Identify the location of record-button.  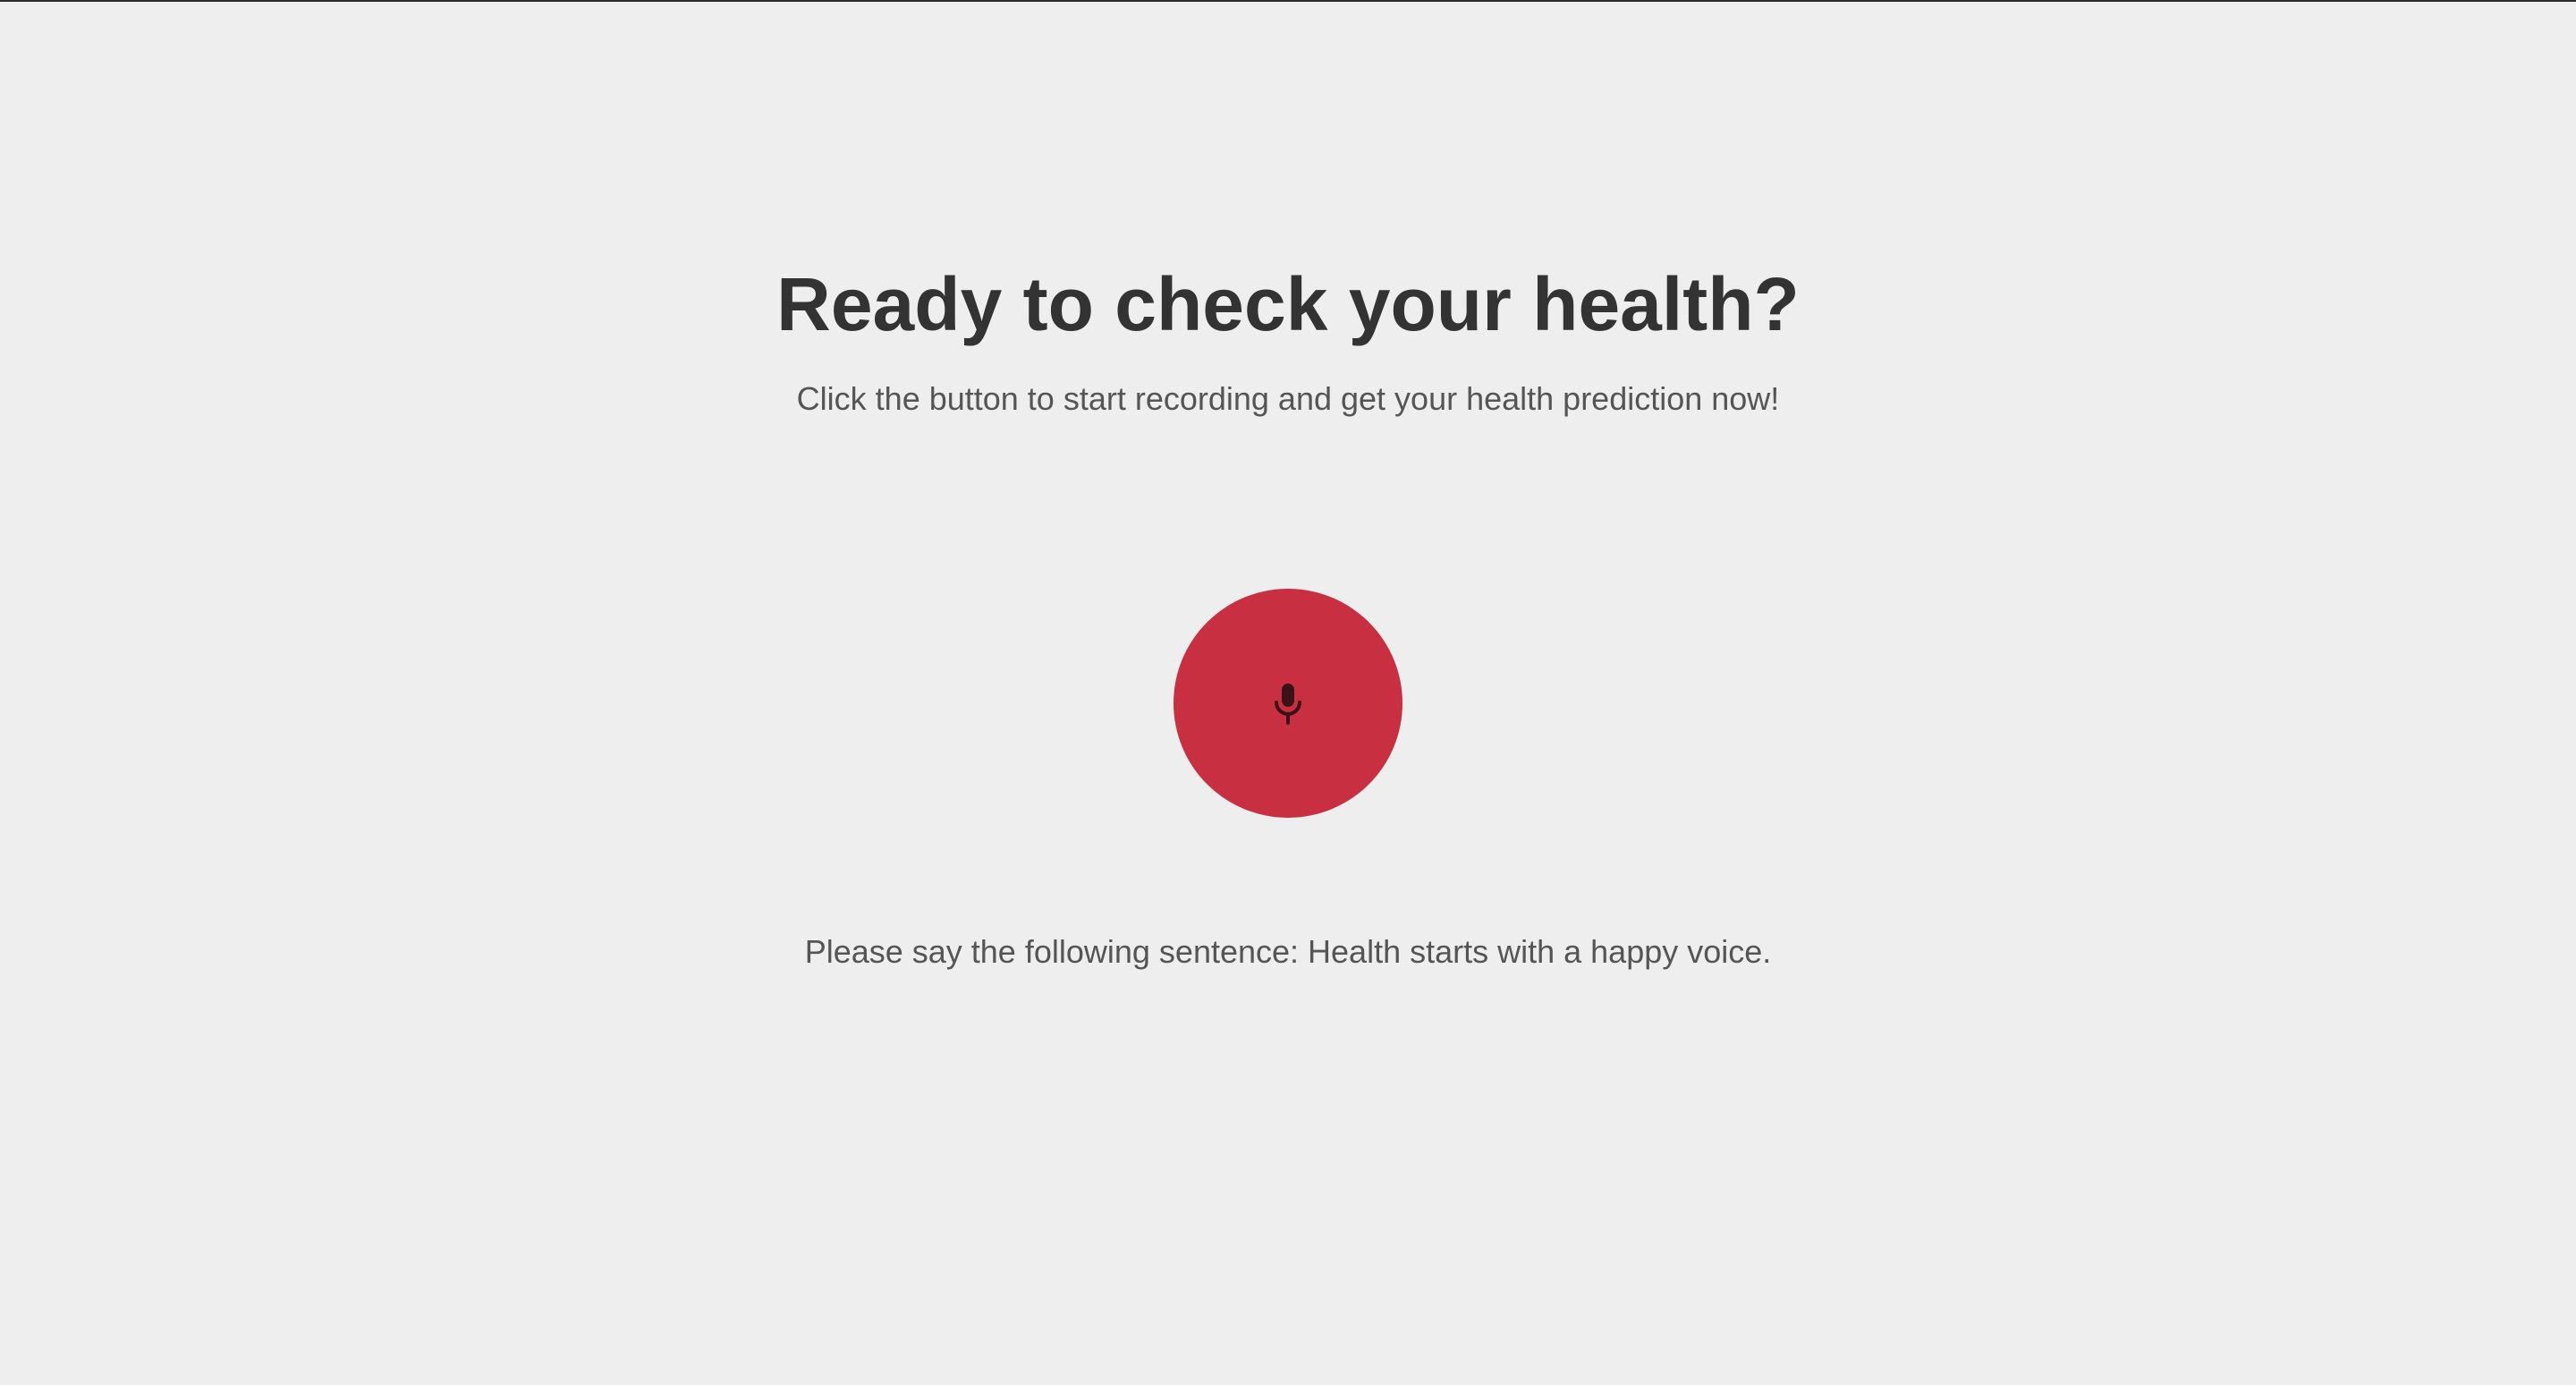
(1288, 703).